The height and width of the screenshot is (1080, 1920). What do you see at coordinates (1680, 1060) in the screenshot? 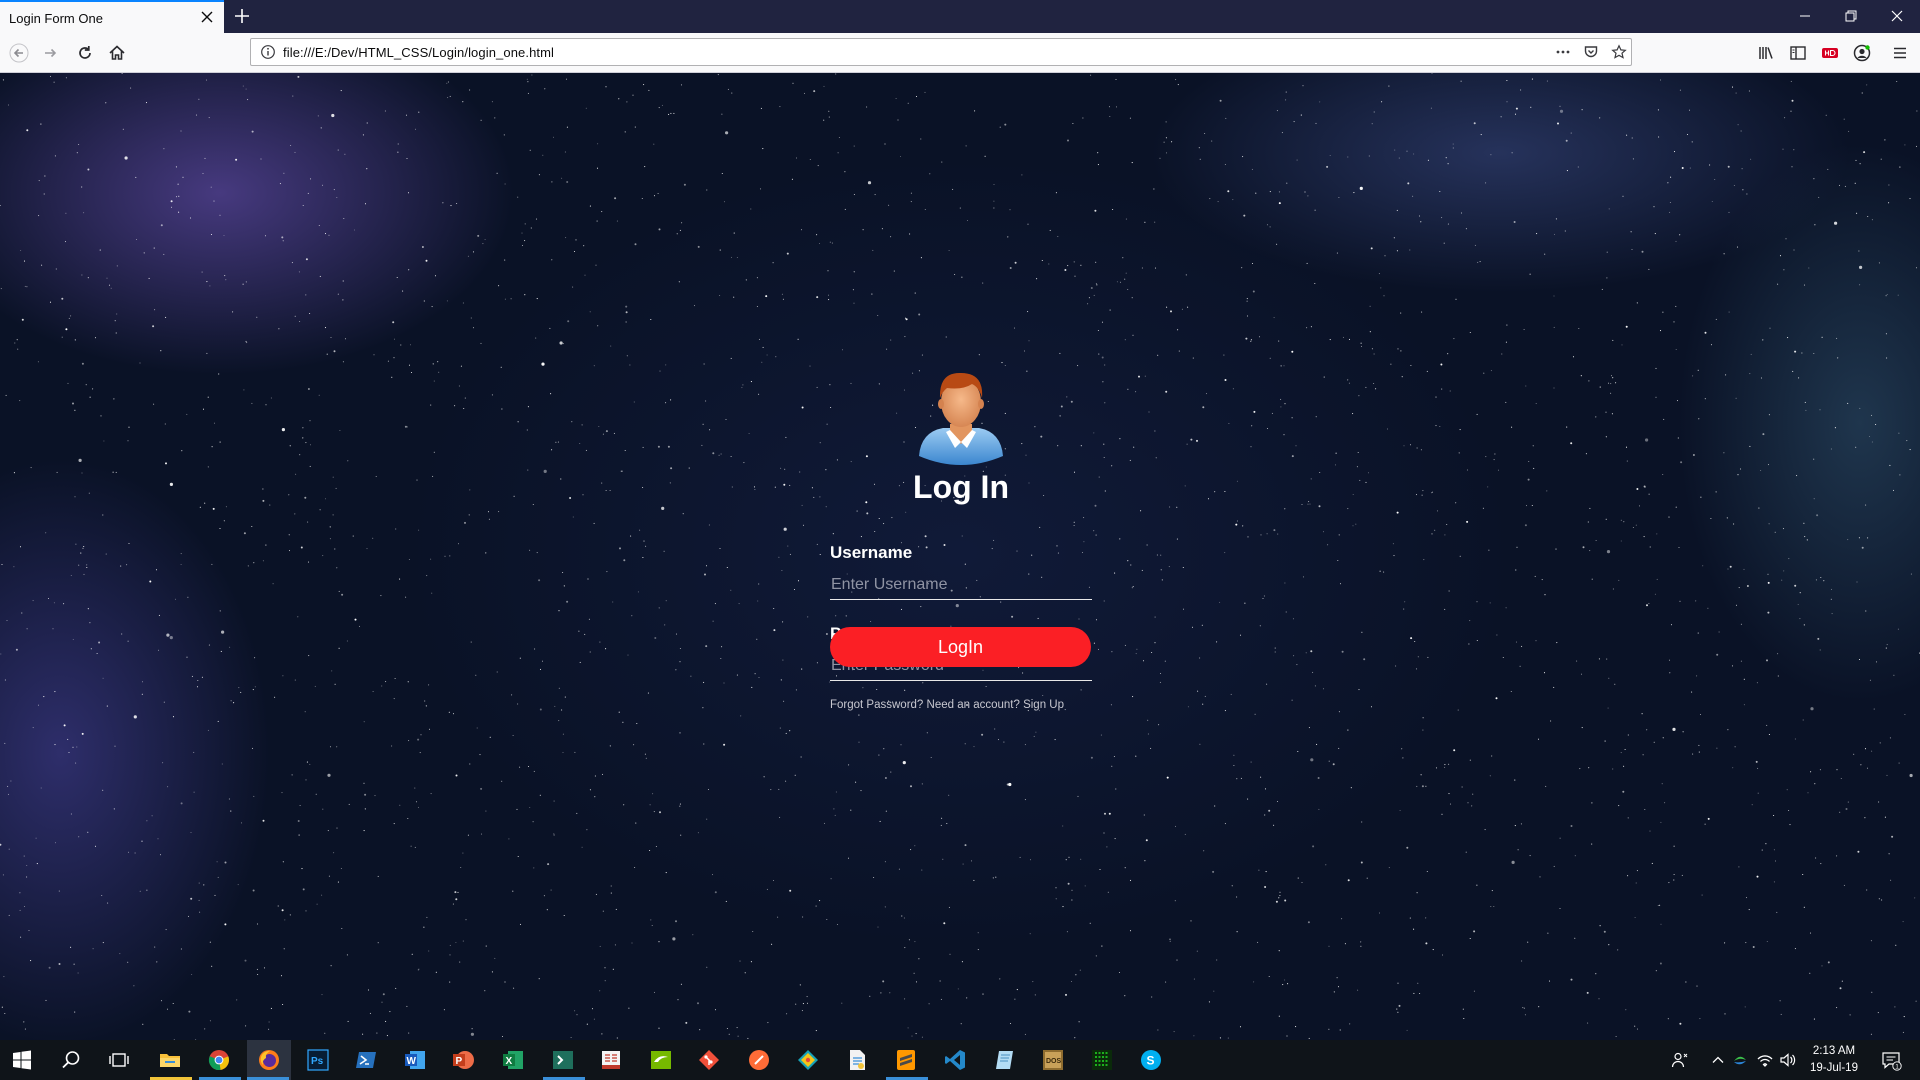
I see `people-icon` at bounding box center [1680, 1060].